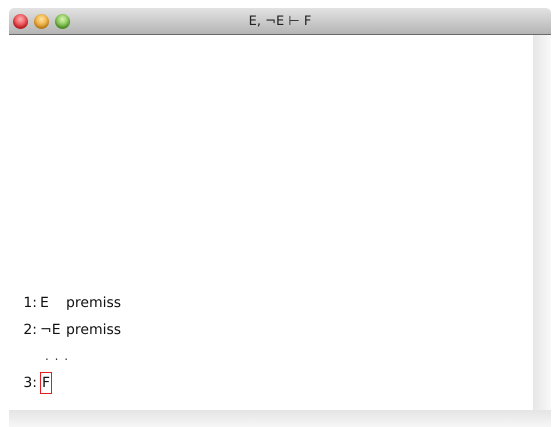  I want to click on zoom-button, so click(62, 21).